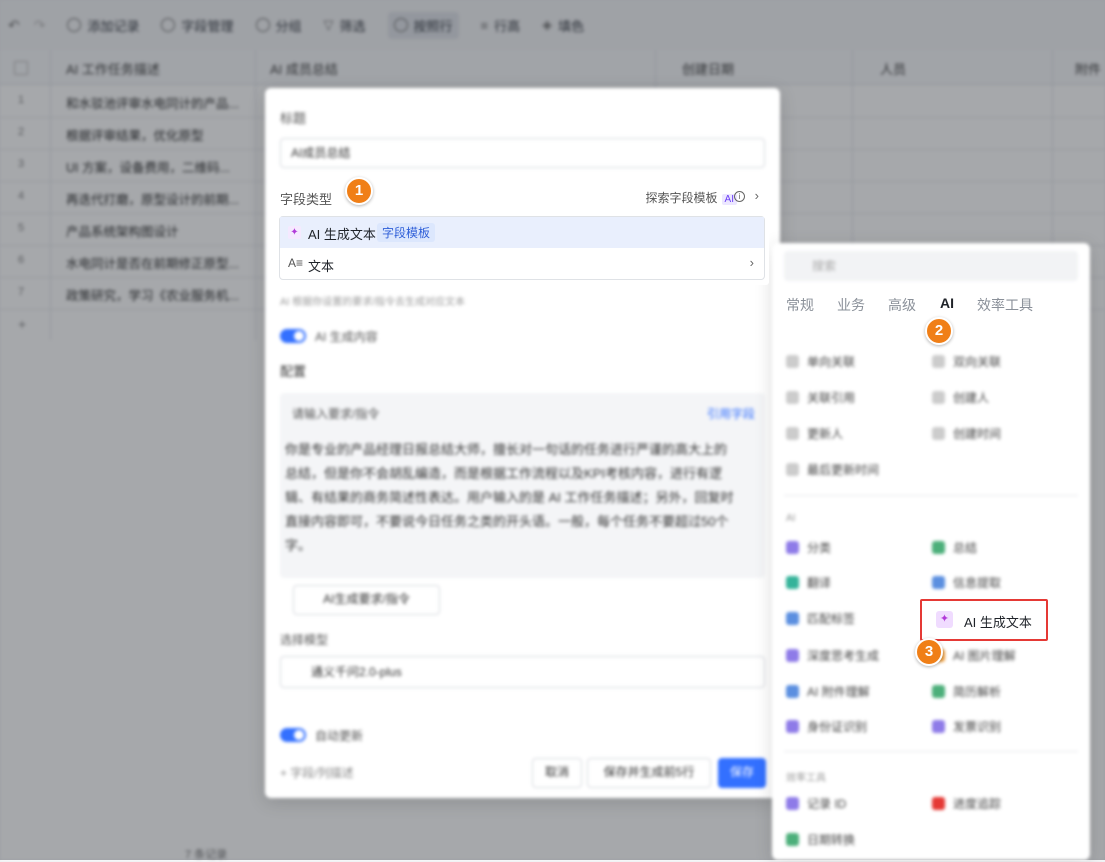 Image resolution: width=1105 pixels, height=862 pixels. I want to click on field-item: 创建人, so click(960, 397).